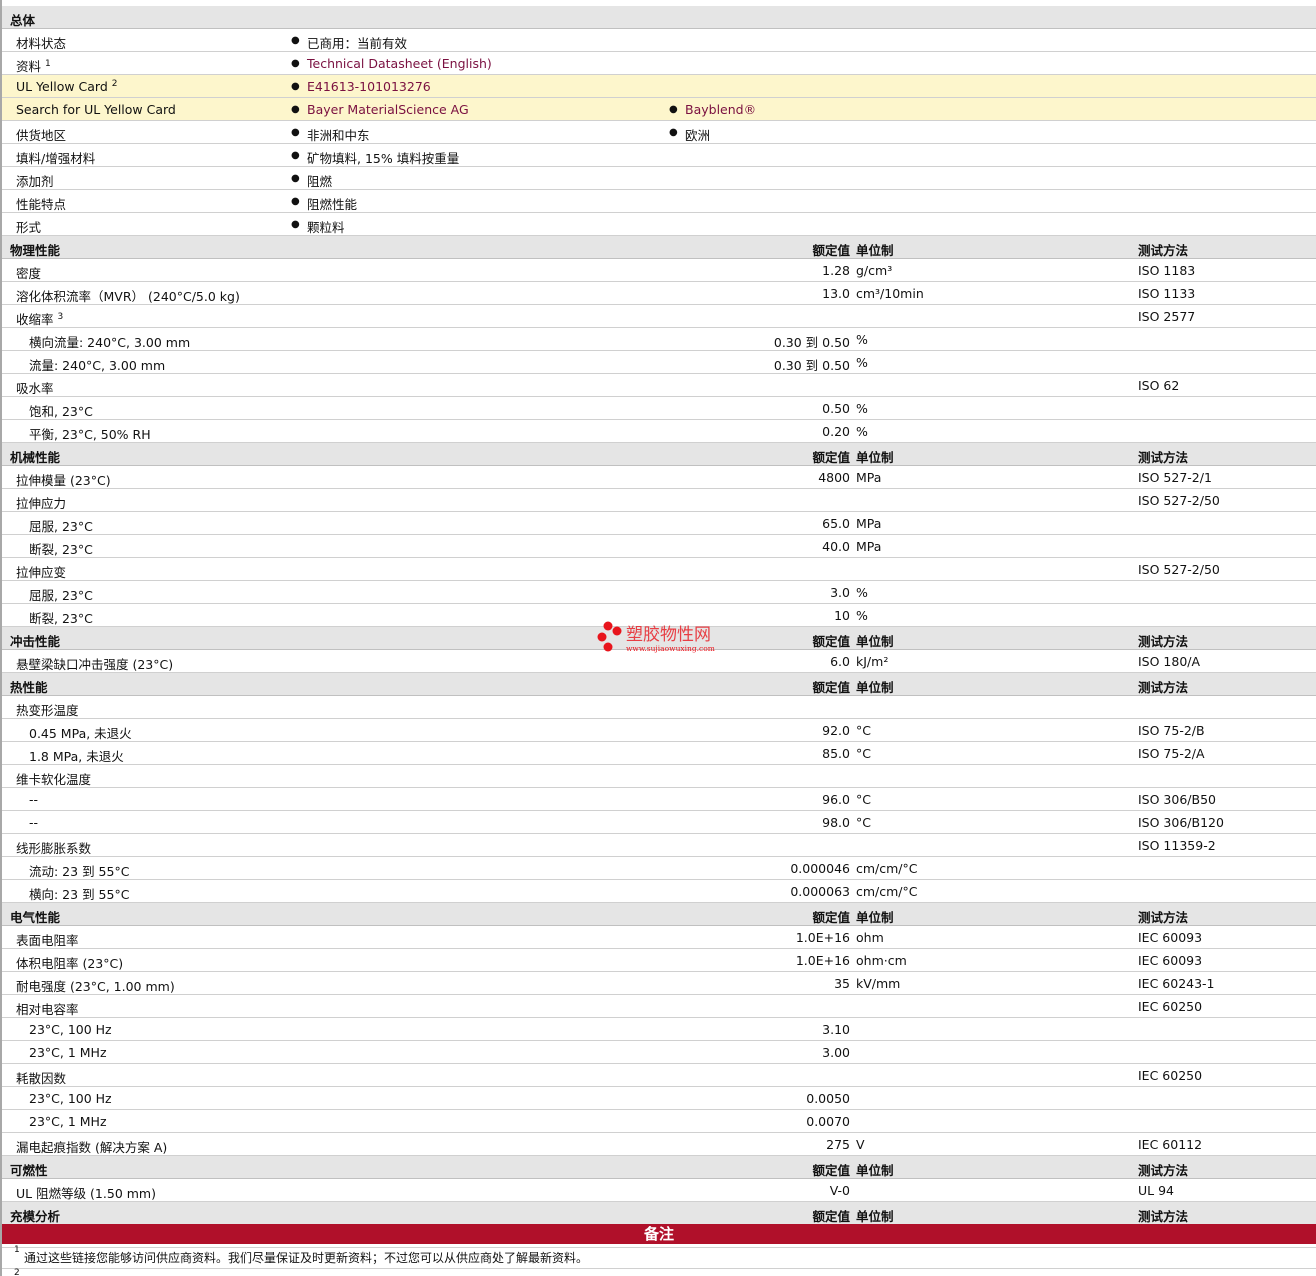  I want to click on unit: ohm, so click(870, 937).